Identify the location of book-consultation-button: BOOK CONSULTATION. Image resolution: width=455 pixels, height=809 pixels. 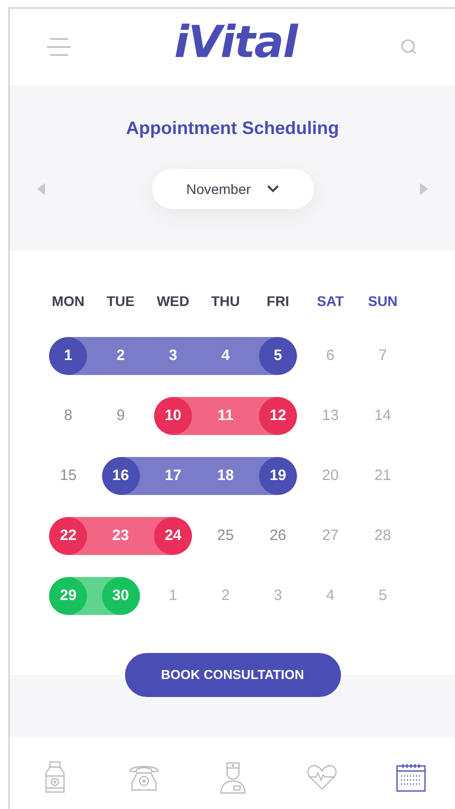
(232, 675).